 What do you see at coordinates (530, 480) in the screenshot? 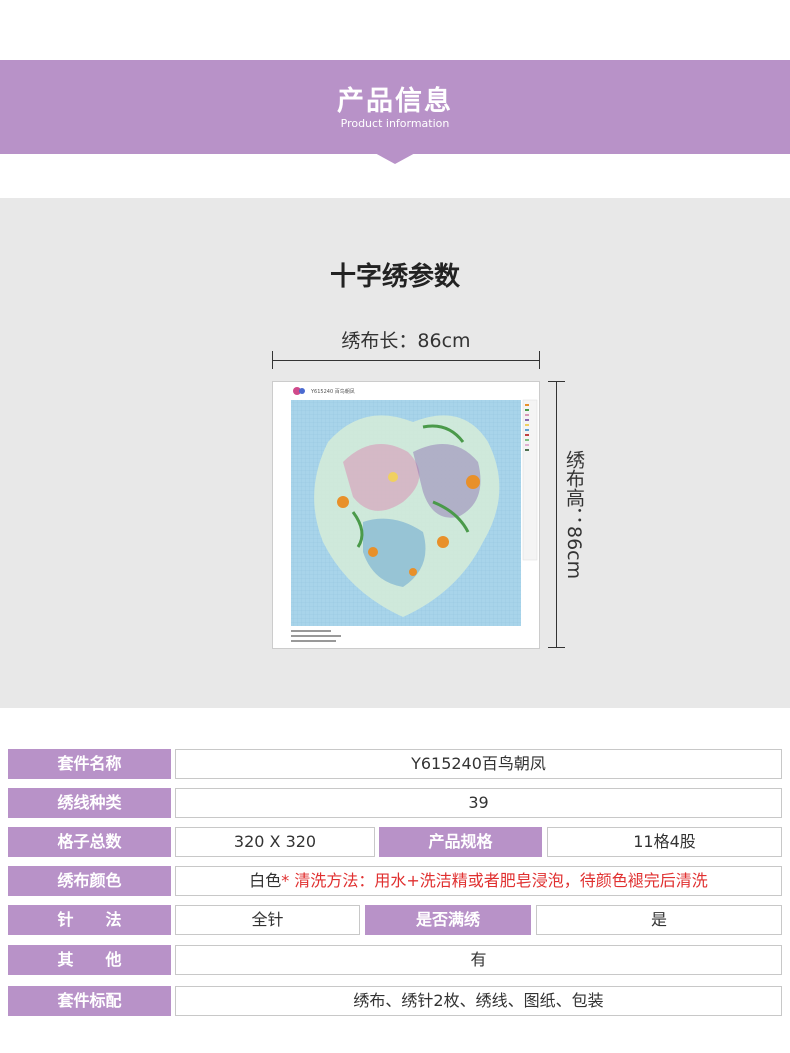
I see `chart-legend` at bounding box center [530, 480].